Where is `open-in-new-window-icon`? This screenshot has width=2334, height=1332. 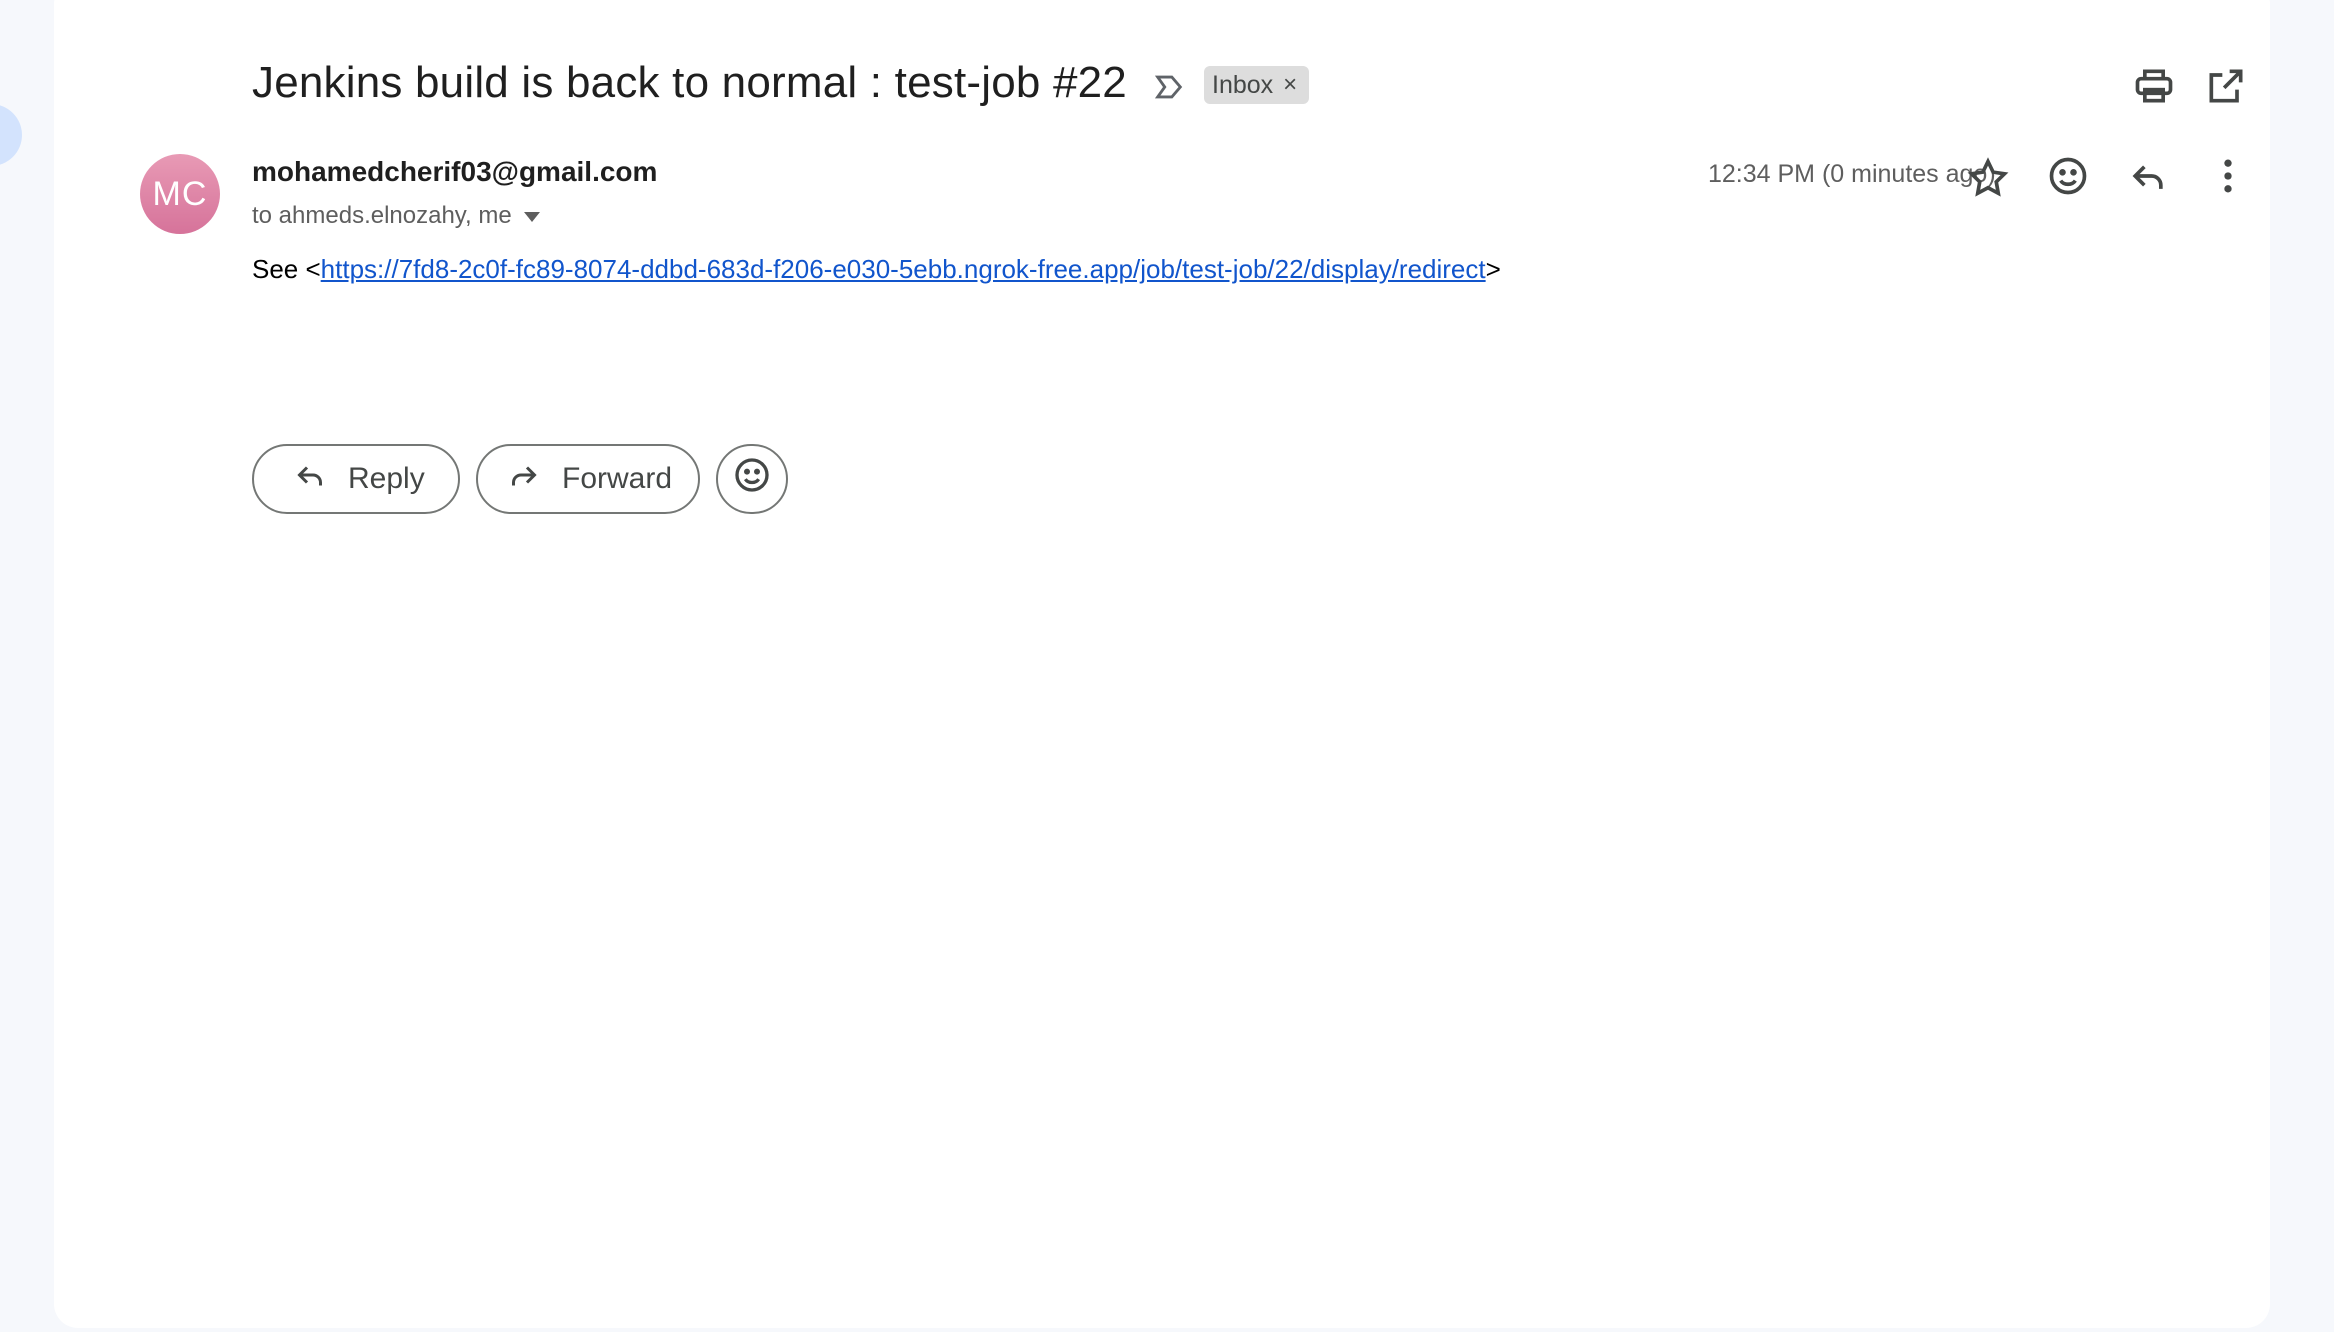
open-in-new-window-icon is located at coordinates (2226, 86).